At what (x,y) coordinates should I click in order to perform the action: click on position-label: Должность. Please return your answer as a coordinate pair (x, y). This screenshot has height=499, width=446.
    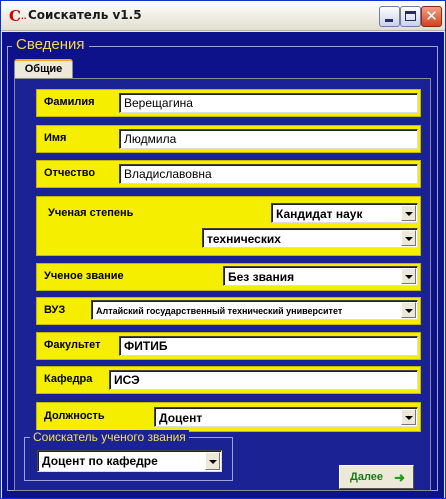
    Looking at the image, I should click on (74, 416).